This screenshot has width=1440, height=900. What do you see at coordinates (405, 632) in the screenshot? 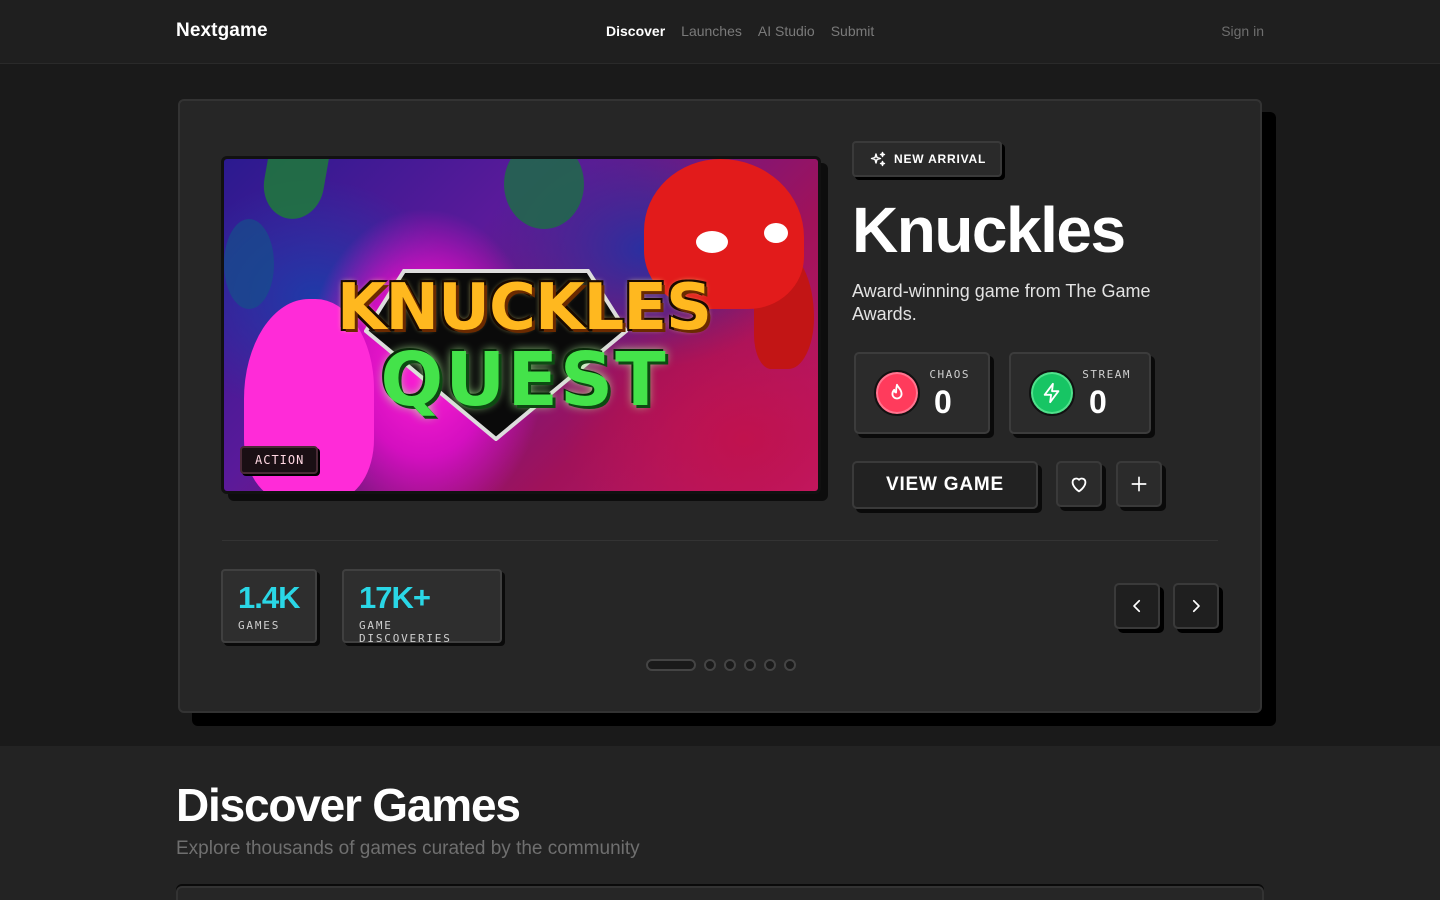
I see `metric-caption: GAME DISCOVERIES` at bounding box center [405, 632].